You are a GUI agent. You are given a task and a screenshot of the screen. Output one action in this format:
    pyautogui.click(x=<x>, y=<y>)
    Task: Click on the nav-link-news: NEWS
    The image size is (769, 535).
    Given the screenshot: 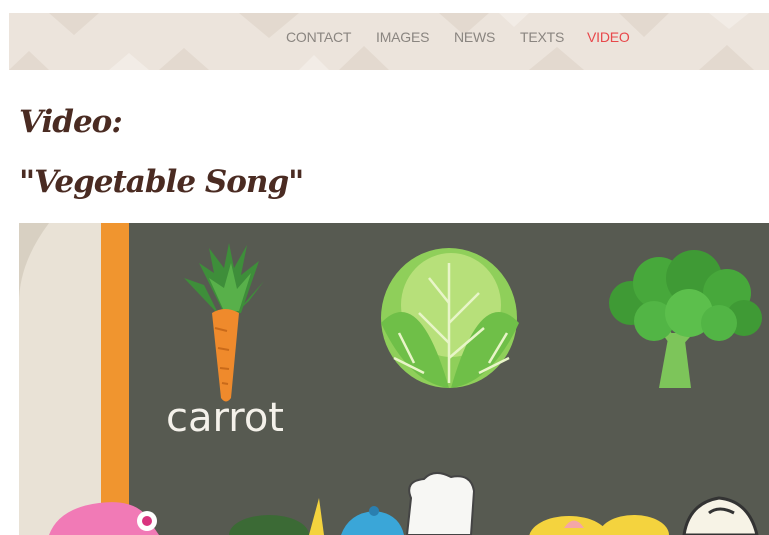 What is the action you would take?
    pyautogui.click(x=474, y=37)
    